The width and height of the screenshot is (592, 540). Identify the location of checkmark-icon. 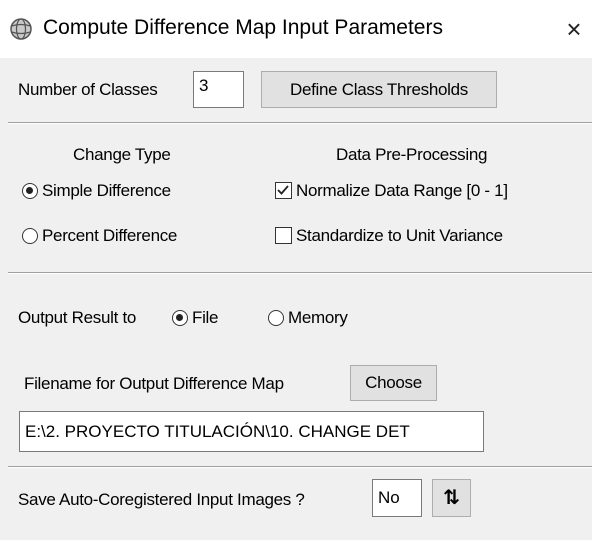
(283, 190).